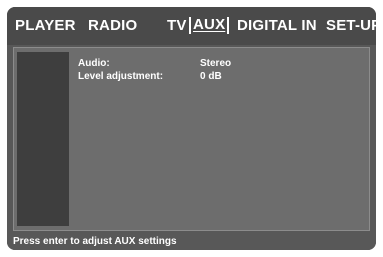 This screenshot has height=257, width=383. What do you see at coordinates (215, 64) in the screenshot?
I see `audio-value: Stereo` at bounding box center [215, 64].